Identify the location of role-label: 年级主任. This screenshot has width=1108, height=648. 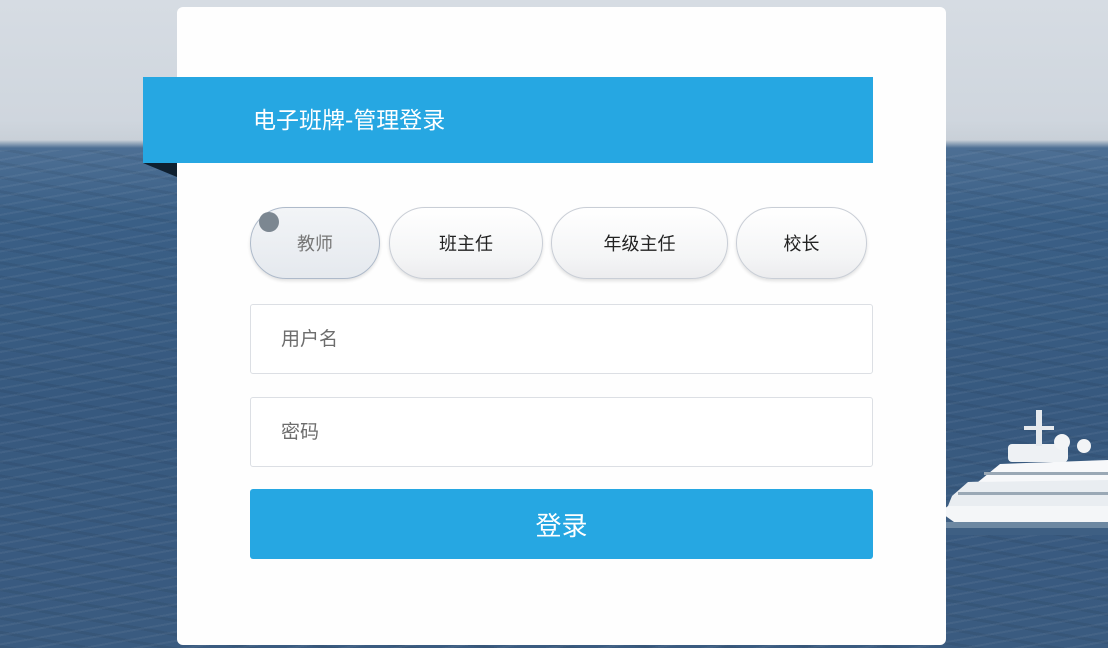
(639, 244).